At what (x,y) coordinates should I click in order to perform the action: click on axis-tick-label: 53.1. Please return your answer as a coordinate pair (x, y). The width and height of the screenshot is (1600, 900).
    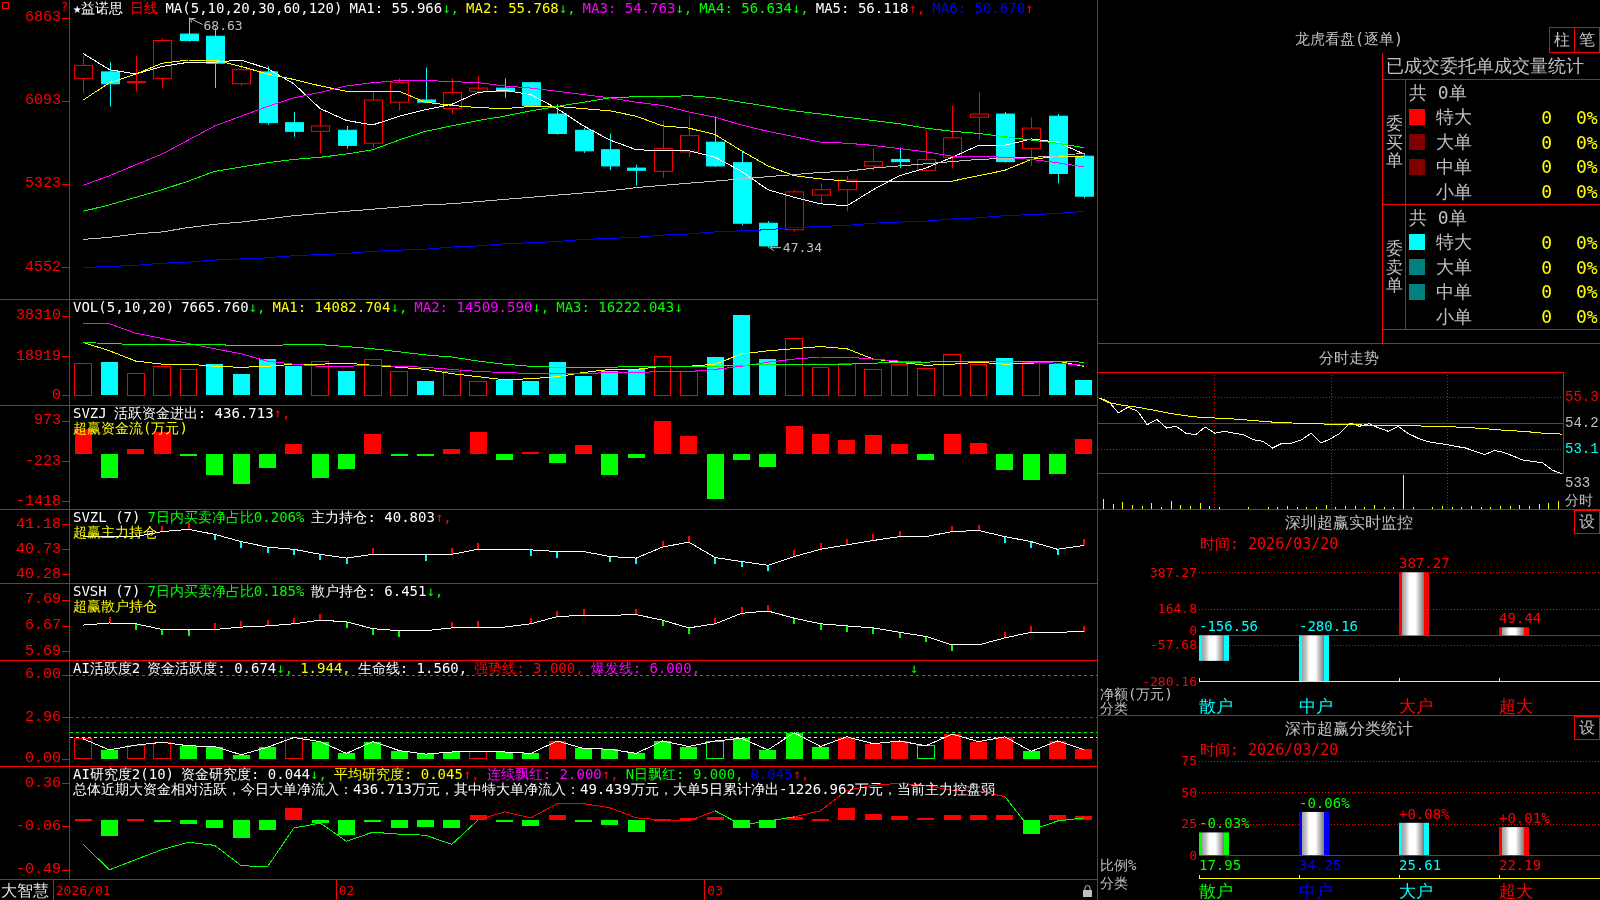
    Looking at the image, I should click on (1582, 448).